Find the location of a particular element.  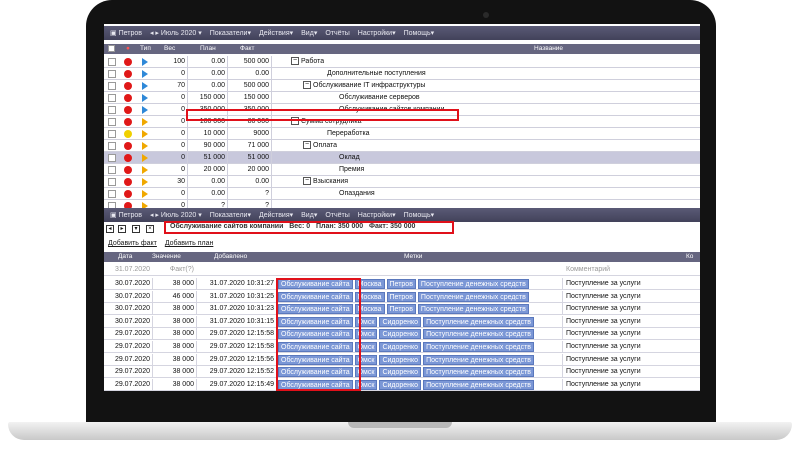

col-name: Название is located at coordinates (548, 48).